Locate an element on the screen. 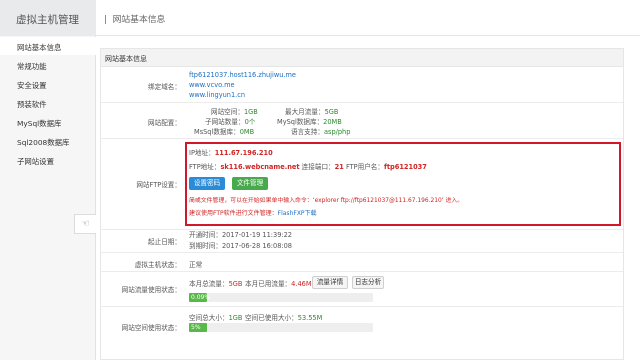 The width and height of the screenshot is (640, 360). file-manager-button: 文件管理 is located at coordinates (250, 183).